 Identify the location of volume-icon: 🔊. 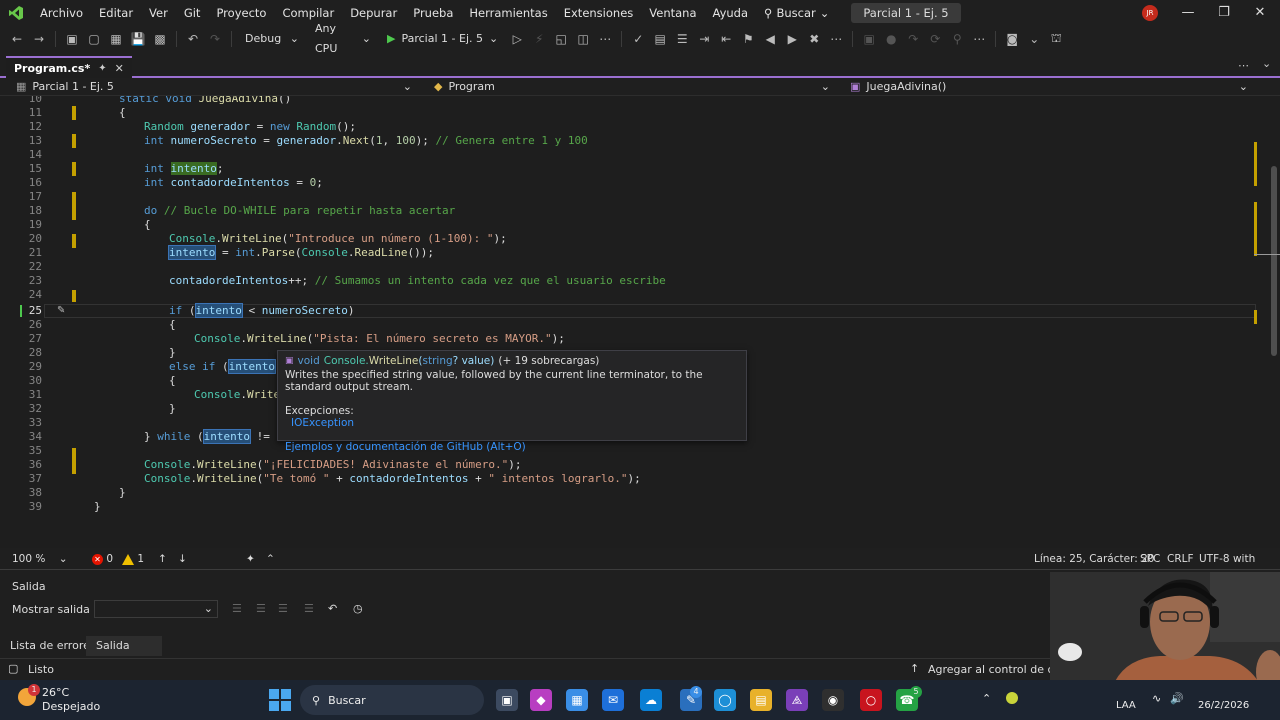
(1177, 698).